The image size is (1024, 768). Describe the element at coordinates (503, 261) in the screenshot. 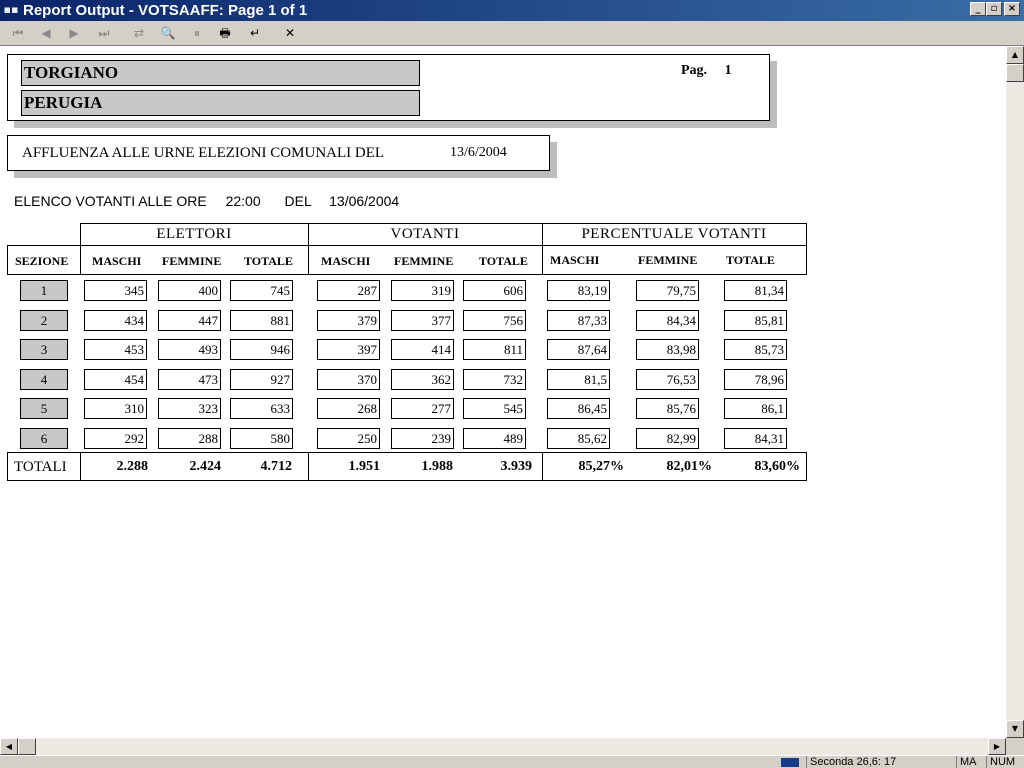

I see `col-votanti-totale: TOTALE` at that location.